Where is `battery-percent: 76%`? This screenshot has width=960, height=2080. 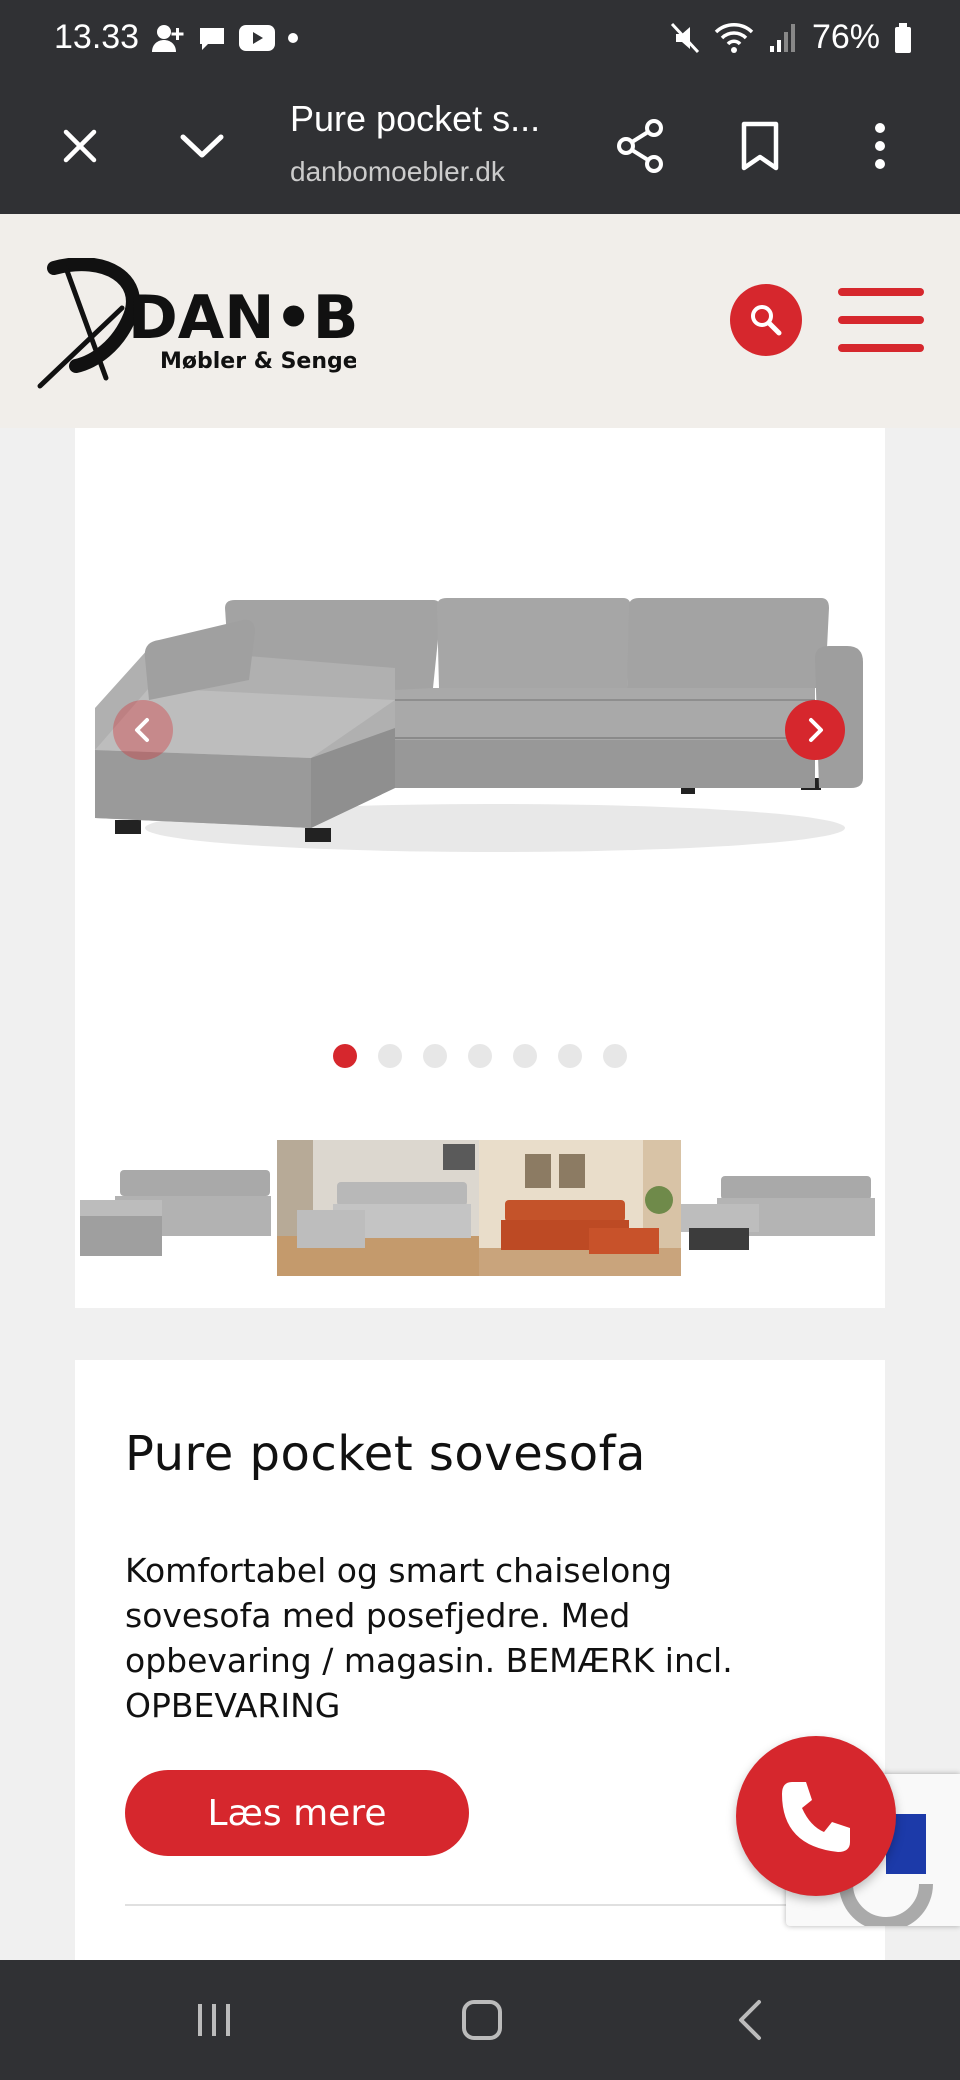
battery-percent: 76% is located at coordinates (845, 37).